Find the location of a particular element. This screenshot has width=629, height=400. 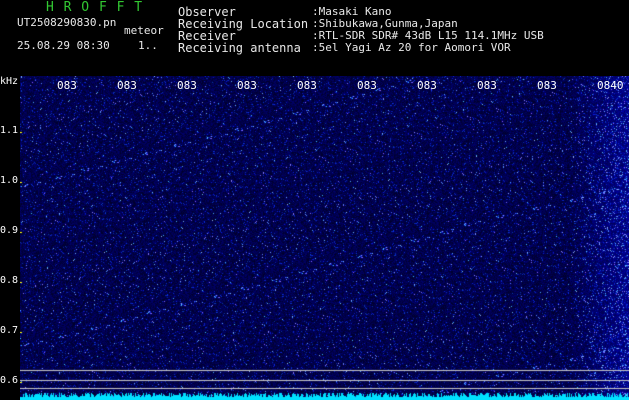

antenna-label: Receiving antenna is located at coordinates (239, 48).